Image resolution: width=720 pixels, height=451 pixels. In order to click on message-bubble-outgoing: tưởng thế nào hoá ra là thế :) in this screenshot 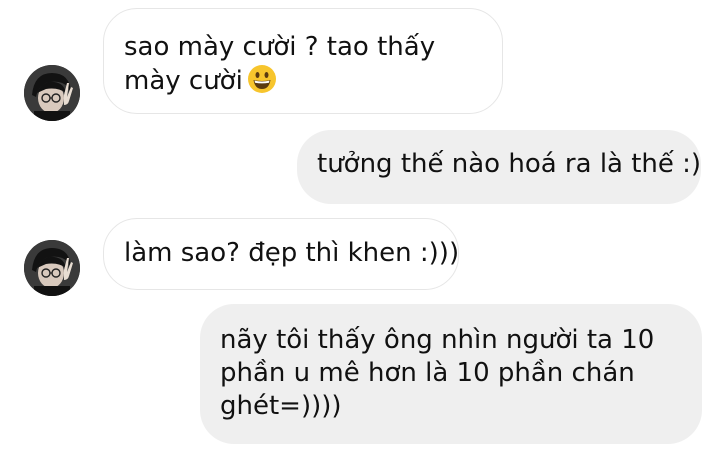, I will do `click(499, 167)`.